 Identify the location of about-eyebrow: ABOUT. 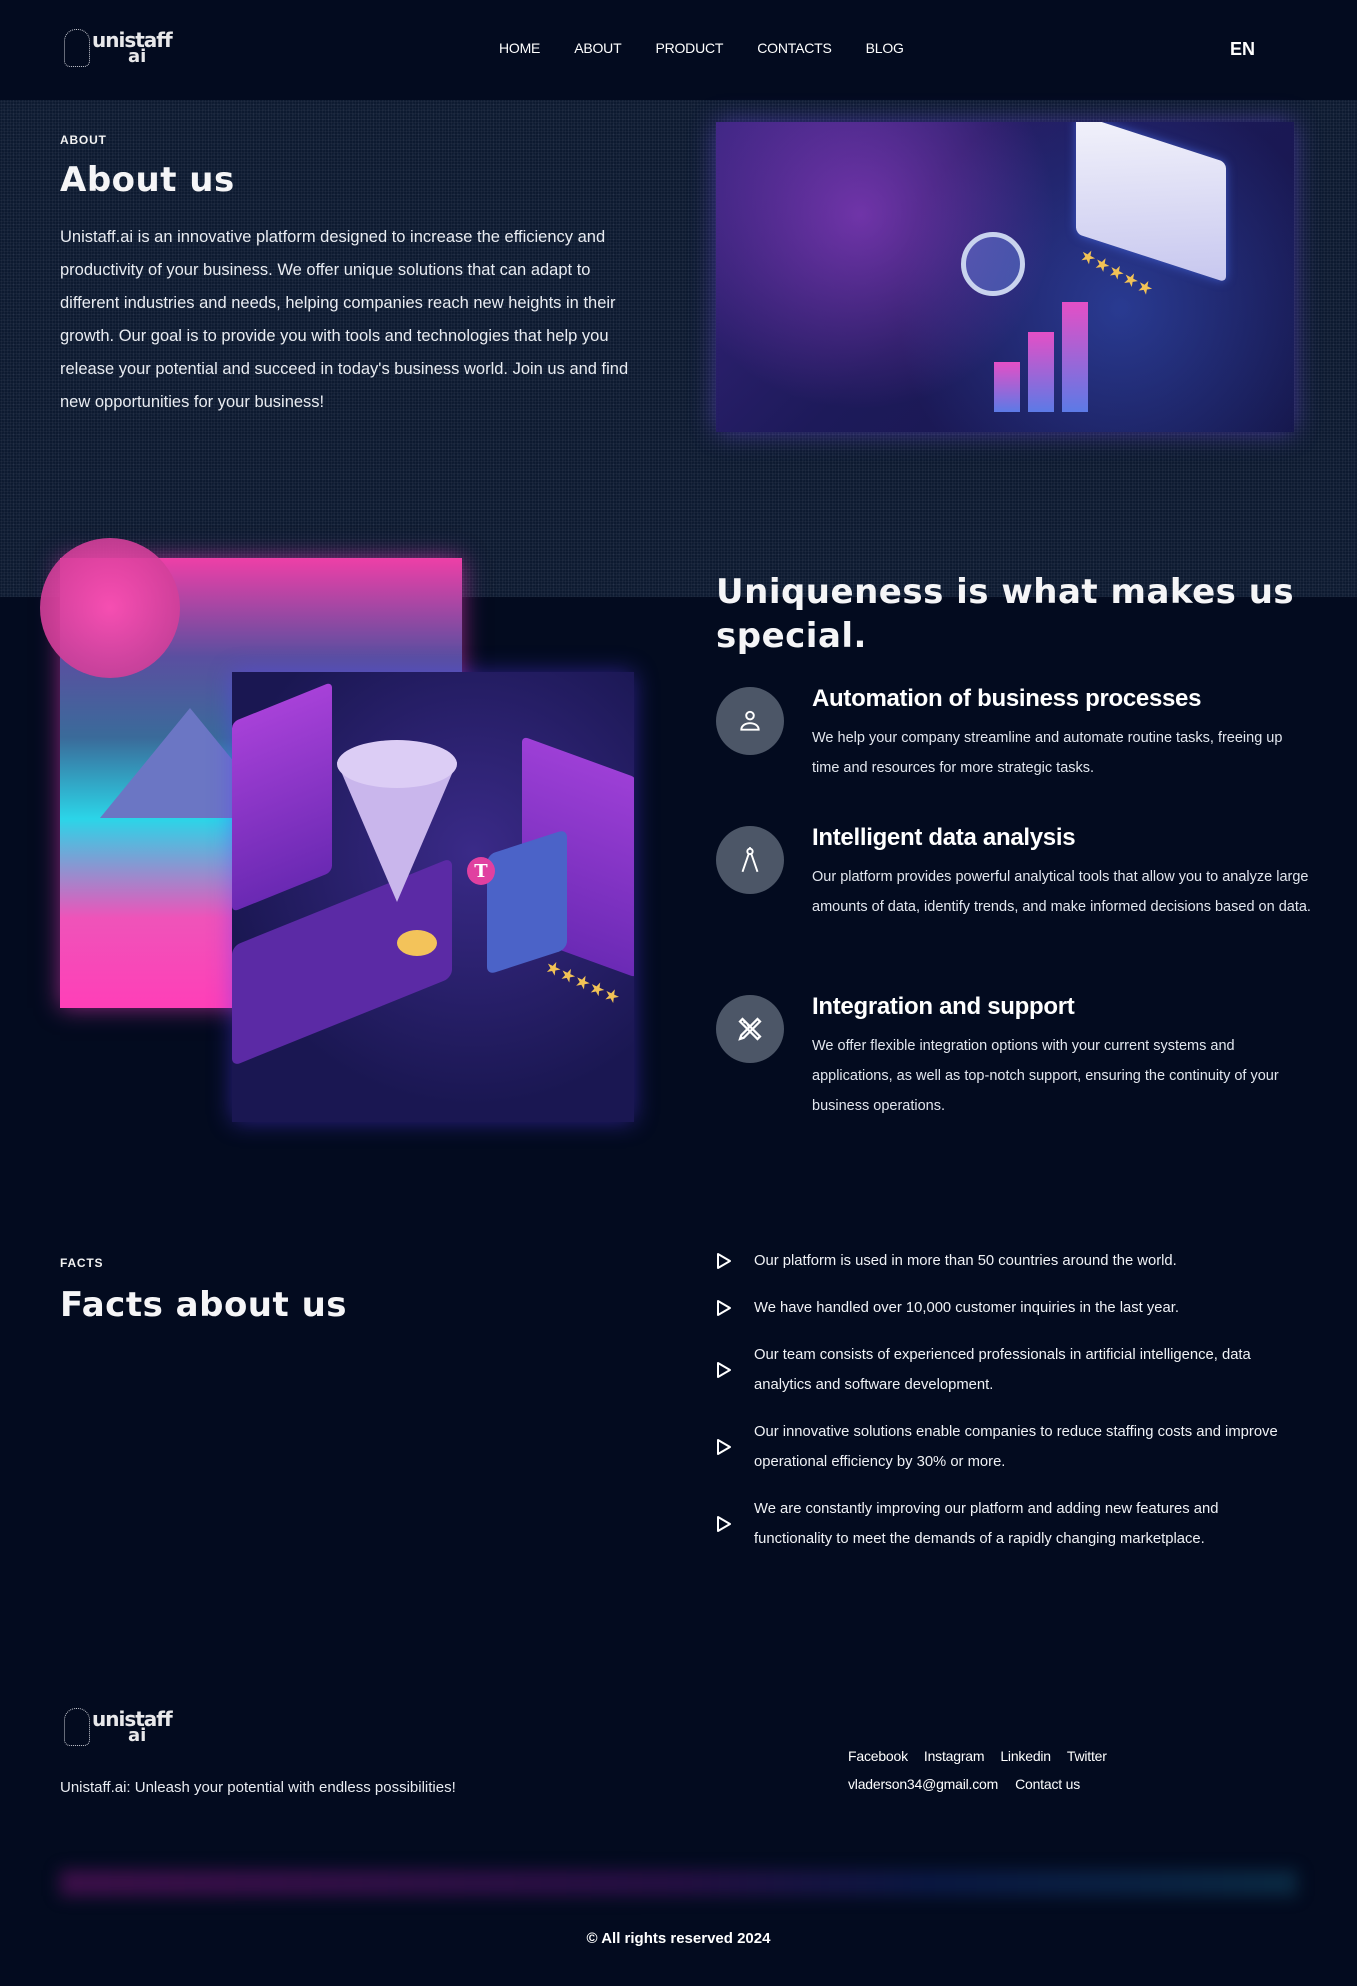
(83, 140).